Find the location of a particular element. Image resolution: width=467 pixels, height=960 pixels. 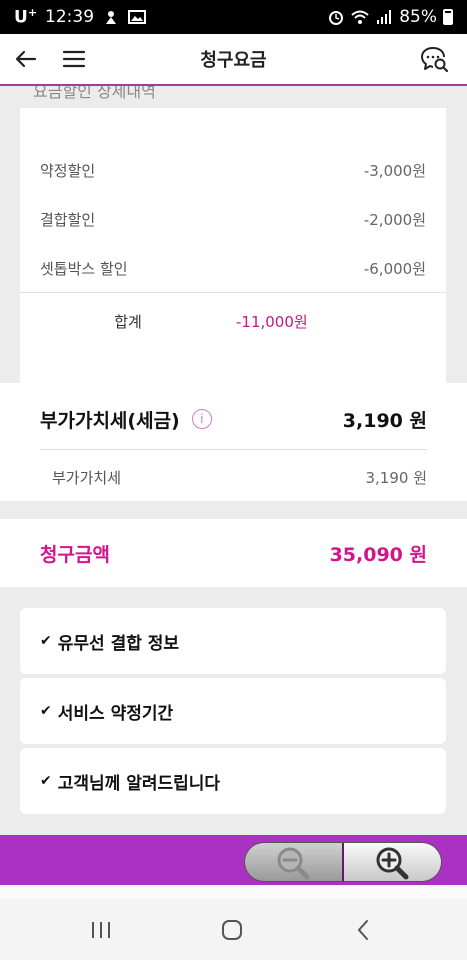

zoom-in-button is located at coordinates (392, 862).